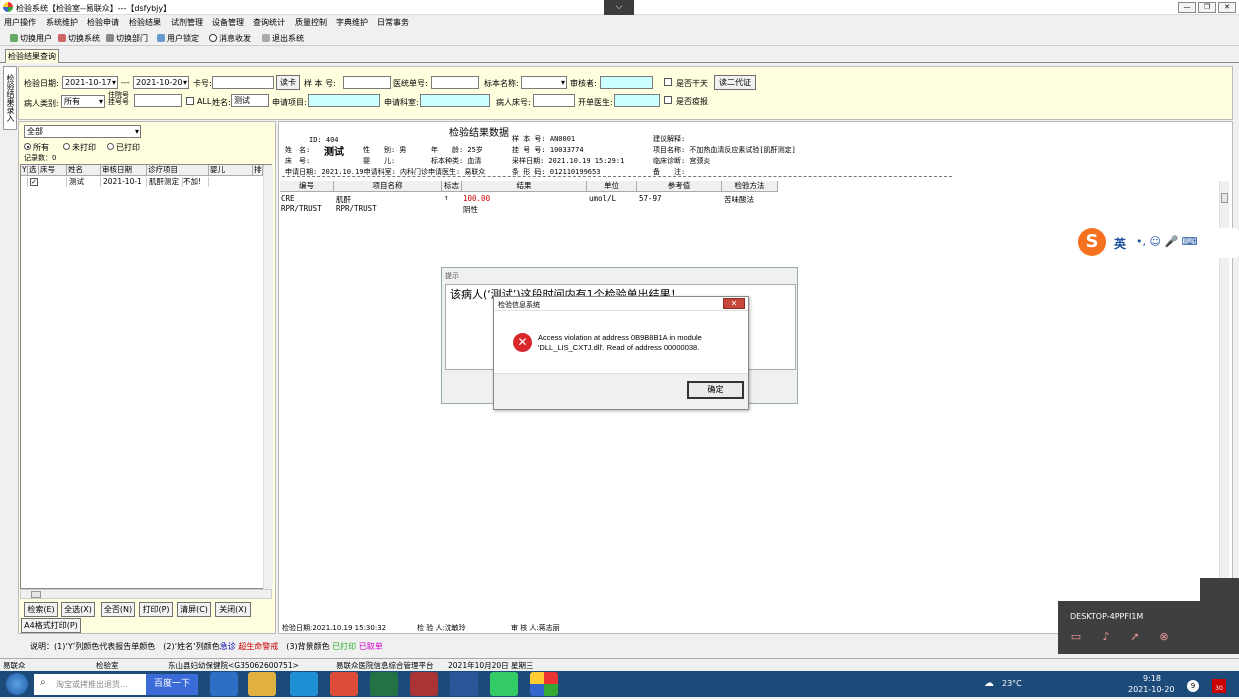 The height and width of the screenshot is (699, 1239). What do you see at coordinates (84, 170) in the screenshot?
I see `col-name: 姓名` at bounding box center [84, 170].